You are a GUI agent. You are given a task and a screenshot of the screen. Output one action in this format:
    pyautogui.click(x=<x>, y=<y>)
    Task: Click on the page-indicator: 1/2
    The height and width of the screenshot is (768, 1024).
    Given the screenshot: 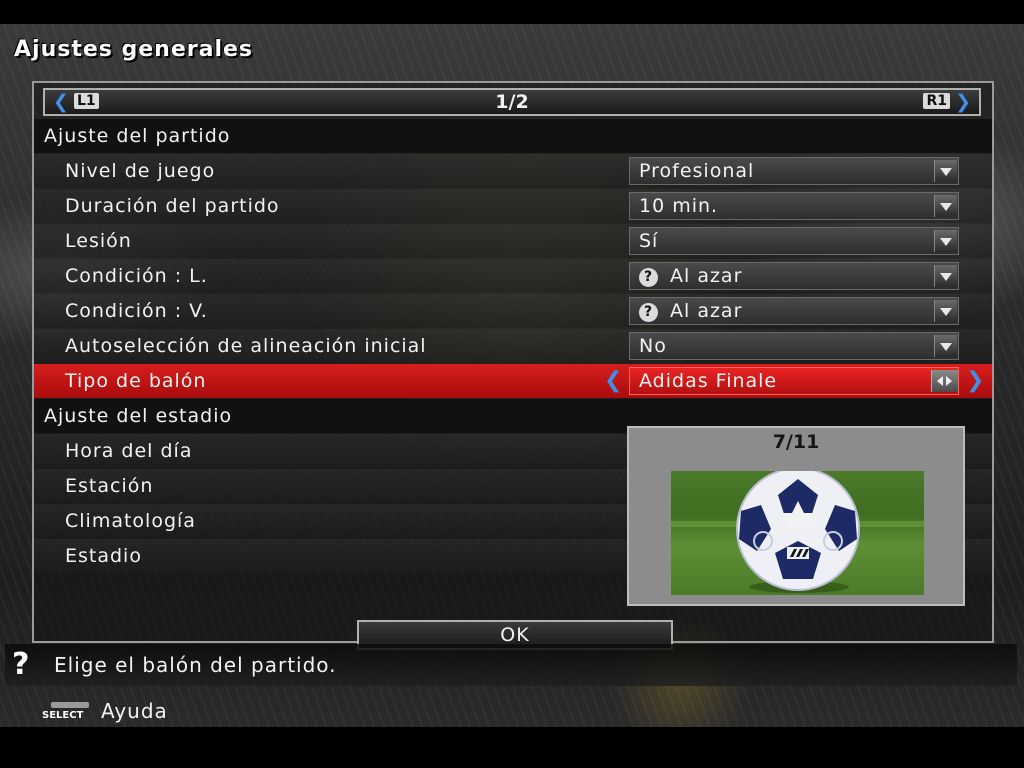 What is the action you would take?
    pyautogui.click(x=512, y=102)
    